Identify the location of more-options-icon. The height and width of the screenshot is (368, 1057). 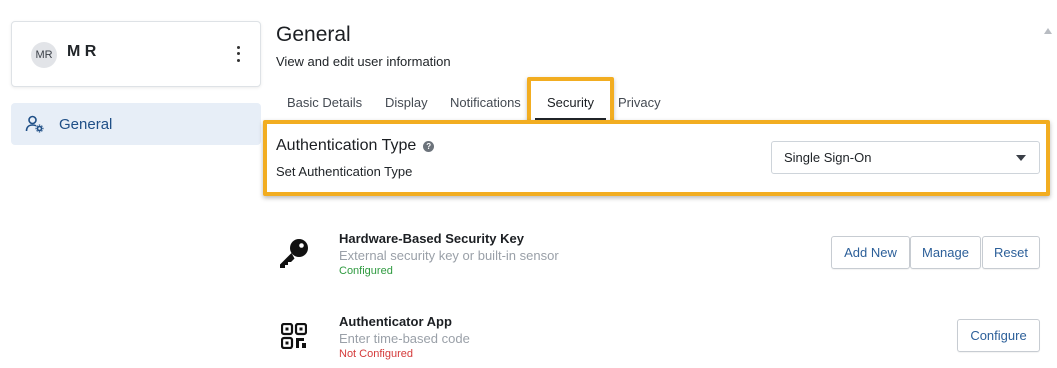
(238, 54).